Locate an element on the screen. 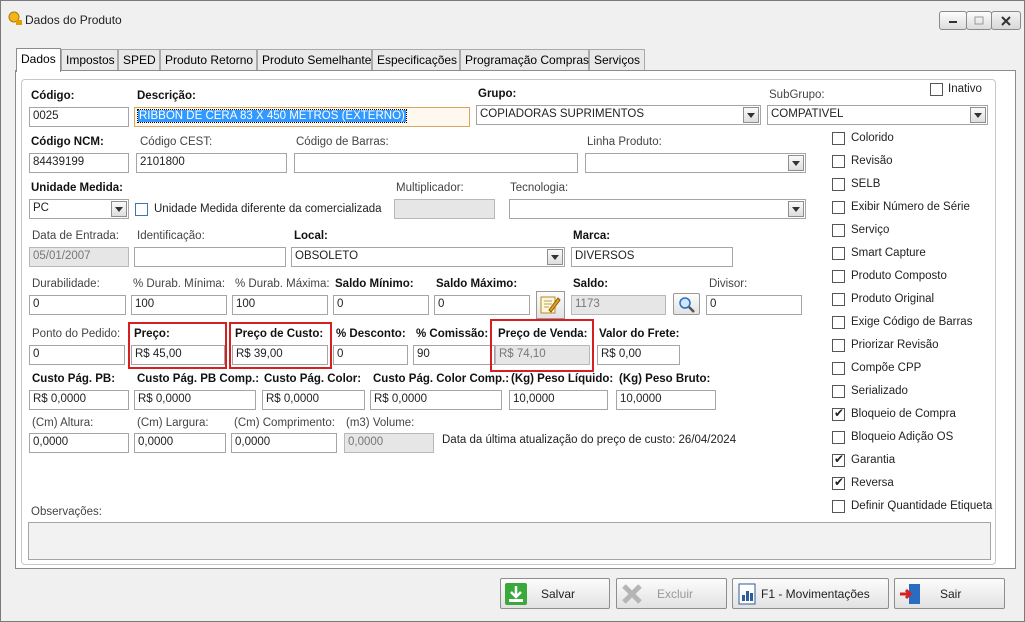  saldo-max-label: Saldo Máximo: is located at coordinates (477, 284).